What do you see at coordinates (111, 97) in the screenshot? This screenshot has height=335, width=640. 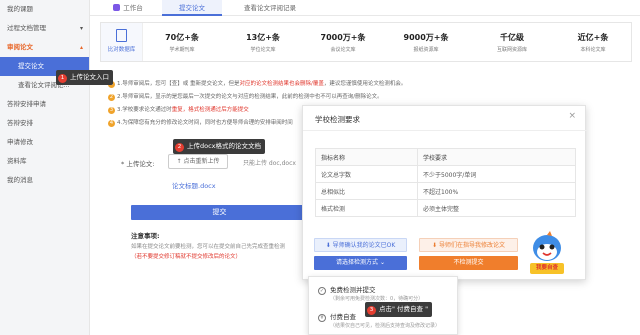 I see `notice-number: 2` at bounding box center [111, 97].